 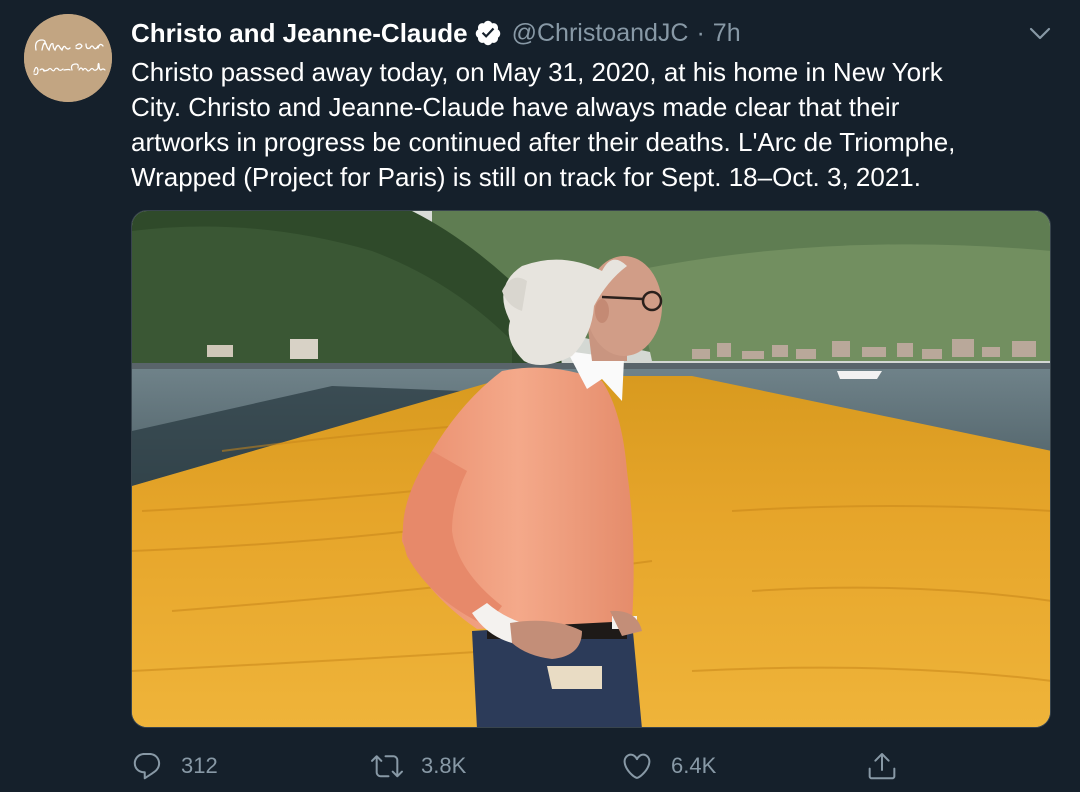 I want to click on tweet-menu-button, so click(x=1040, y=34).